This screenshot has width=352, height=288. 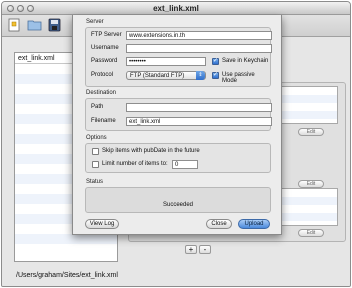 What do you see at coordinates (254, 224) in the screenshot?
I see `upload-button: Upload` at bounding box center [254, 224].